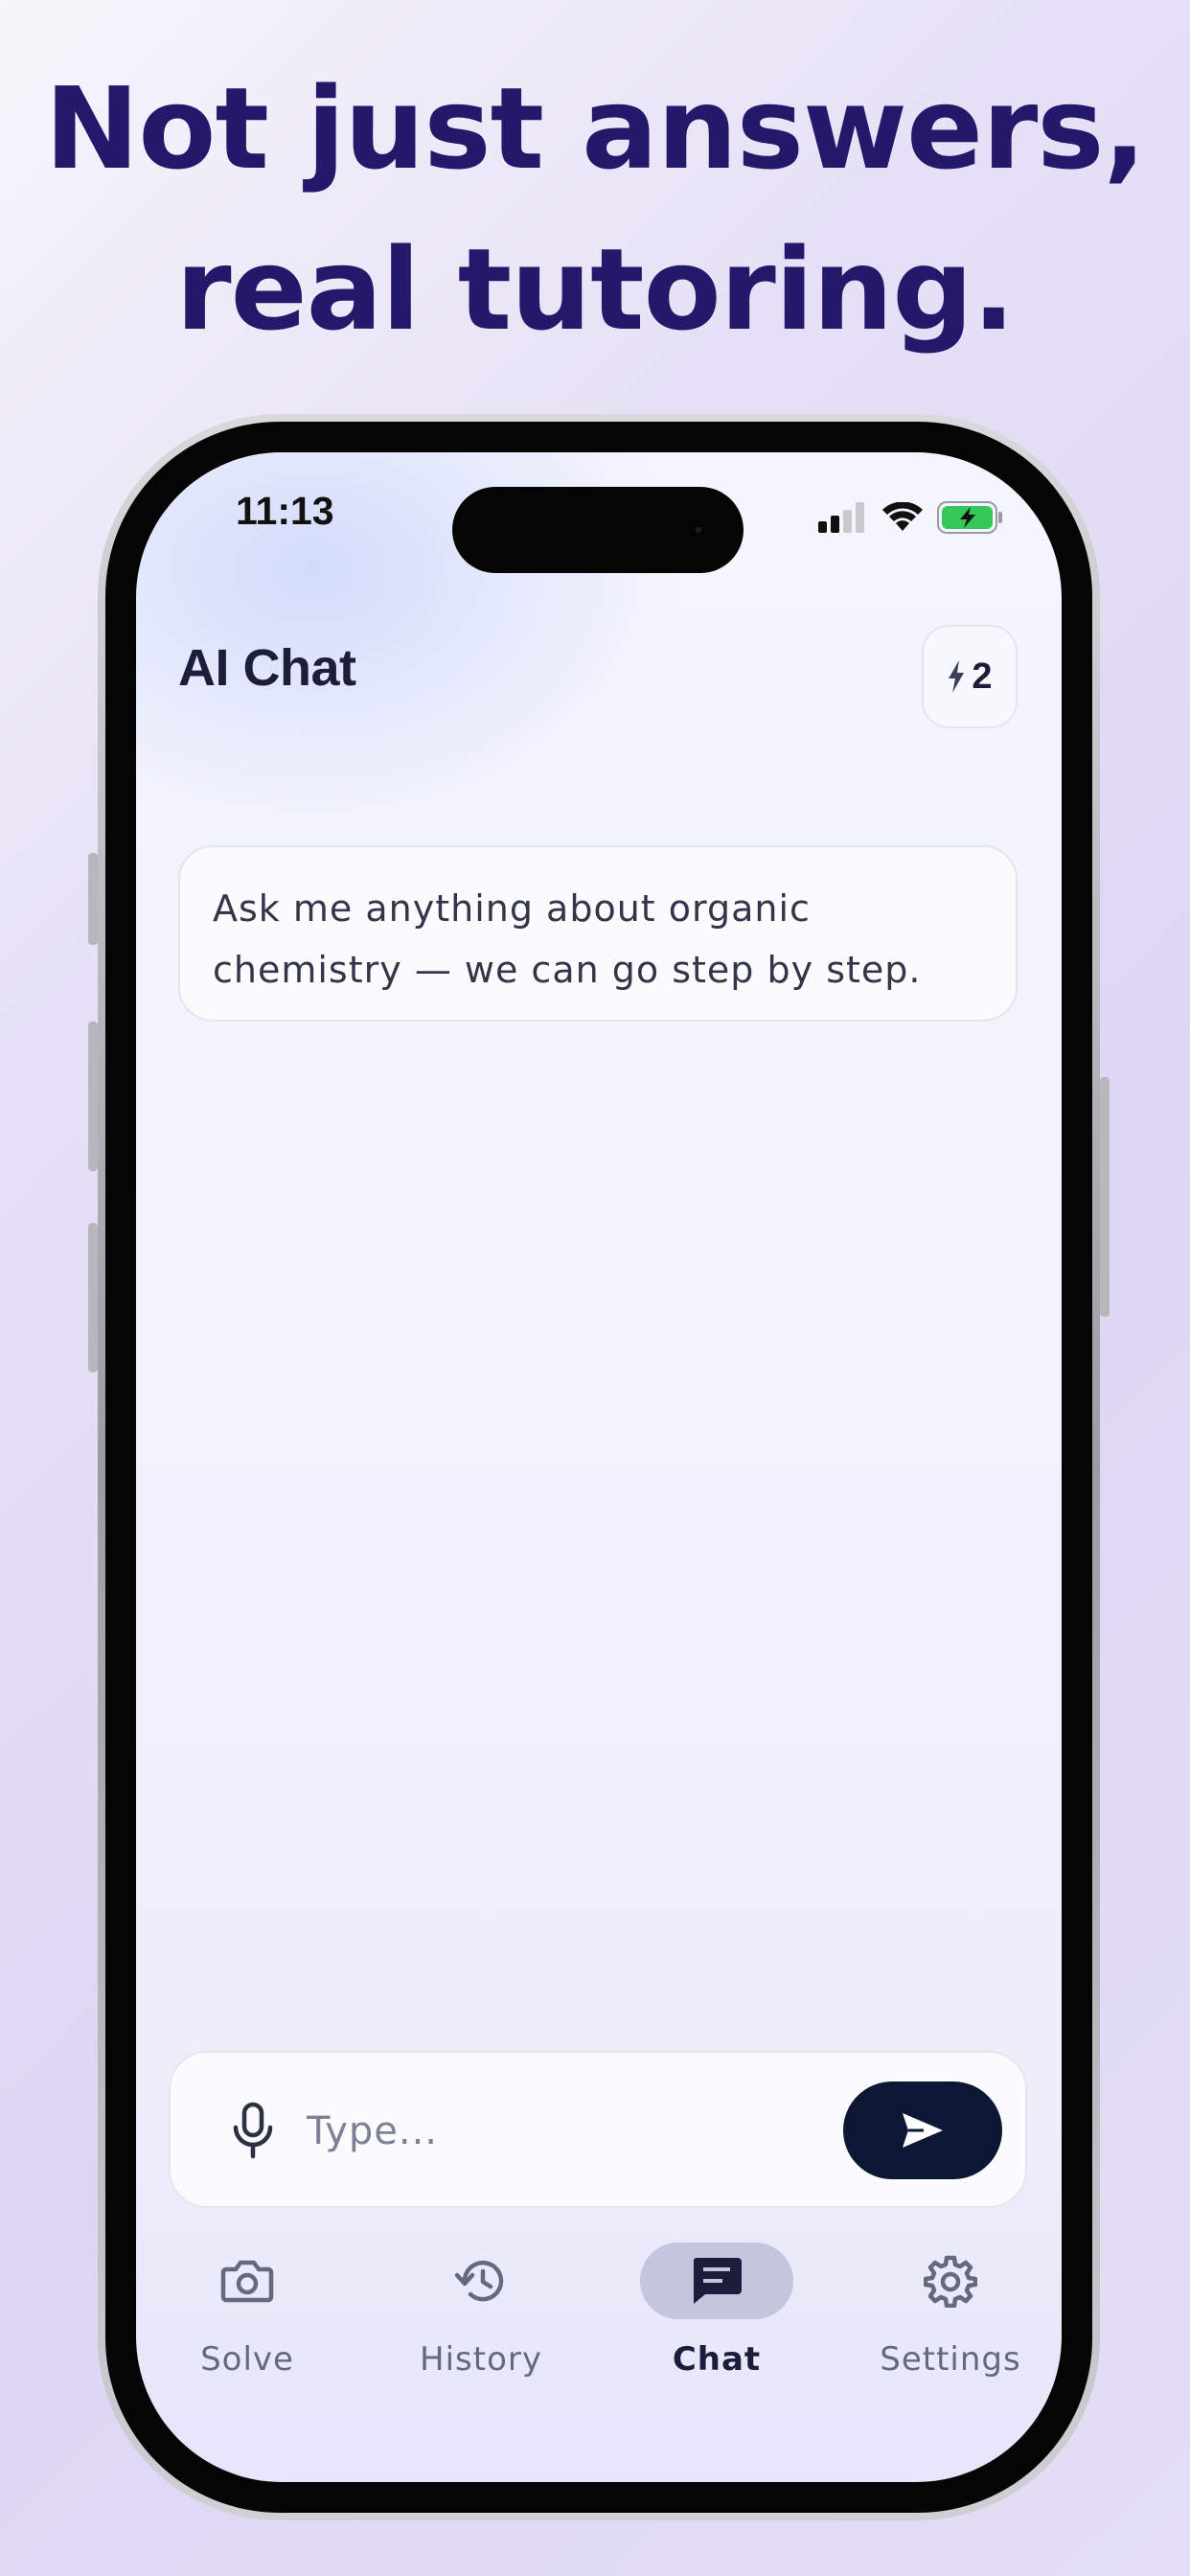 The height and width of the screenshot is (2576, 1190). I want to click on send-button, so click(922, 2130).